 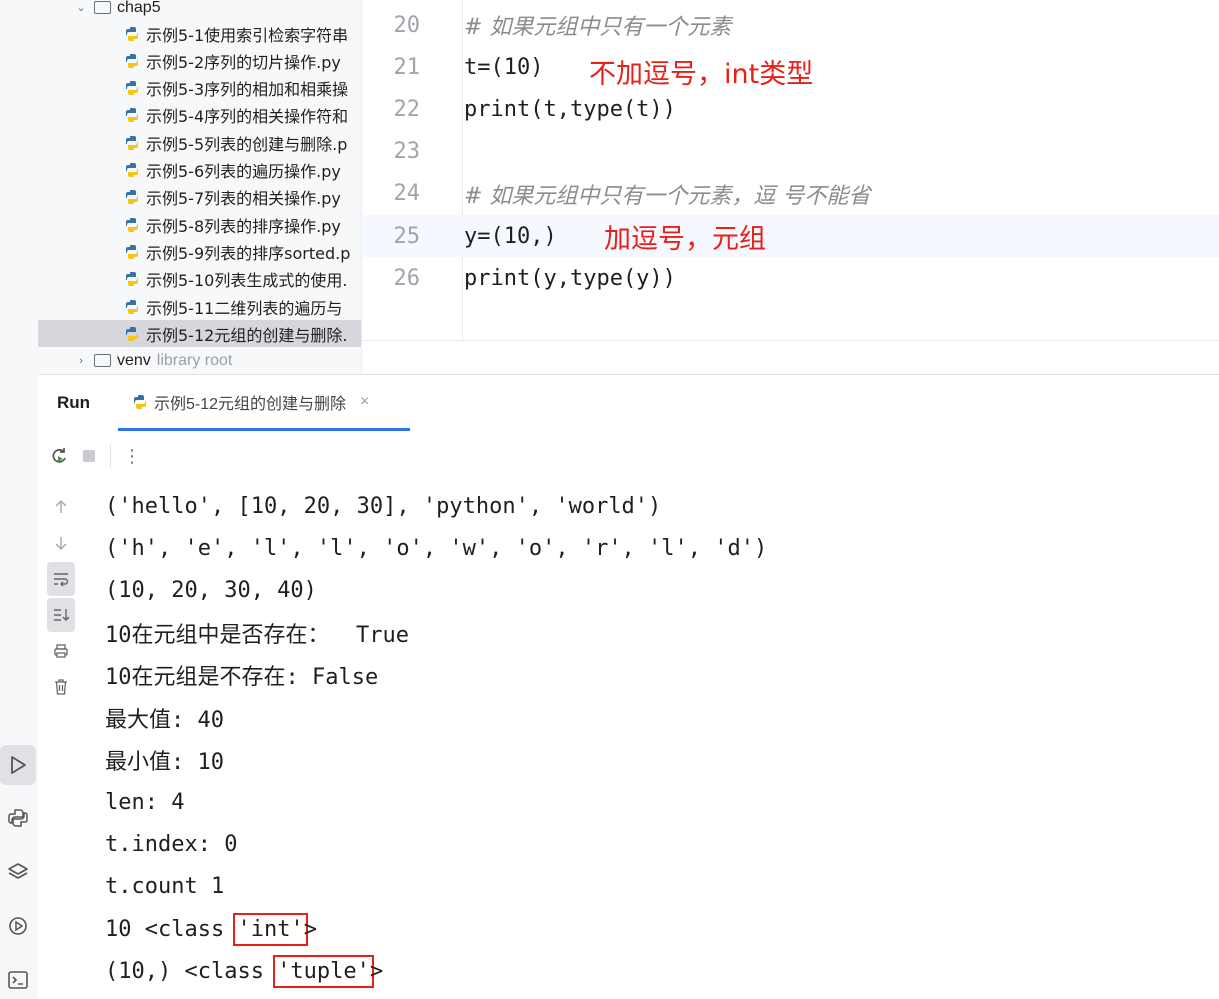 What do you see at coordinates (628, 456) in the screenshot?
I see `run-toolbar: ⋮` at bounding box center [628, 456].